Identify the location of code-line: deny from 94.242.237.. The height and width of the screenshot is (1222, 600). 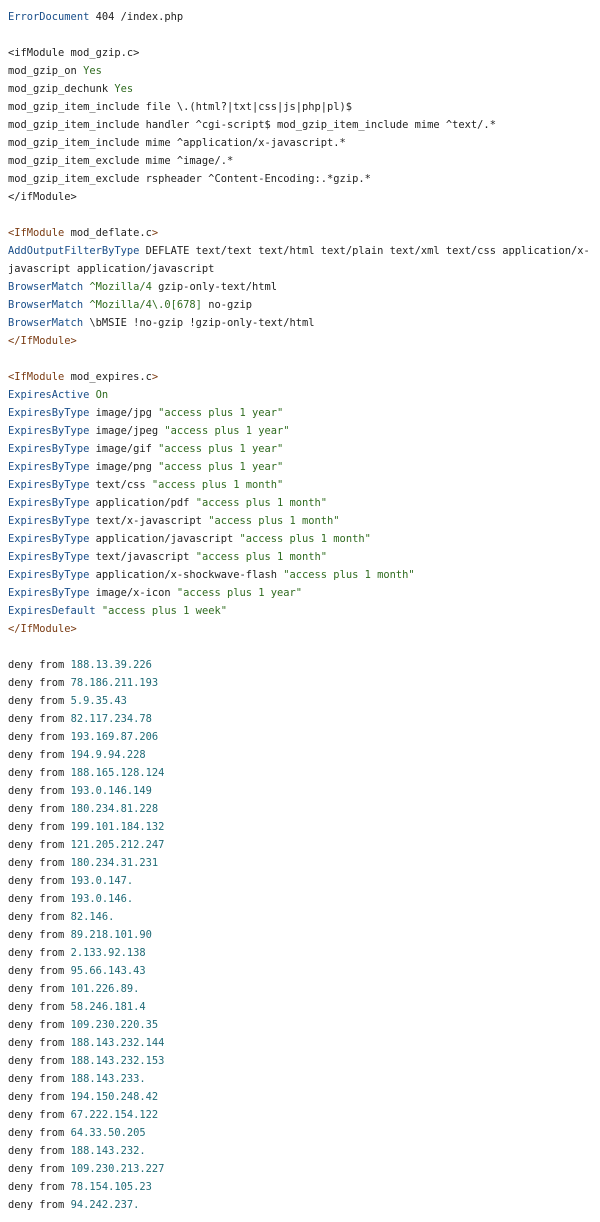
(304, 1205).